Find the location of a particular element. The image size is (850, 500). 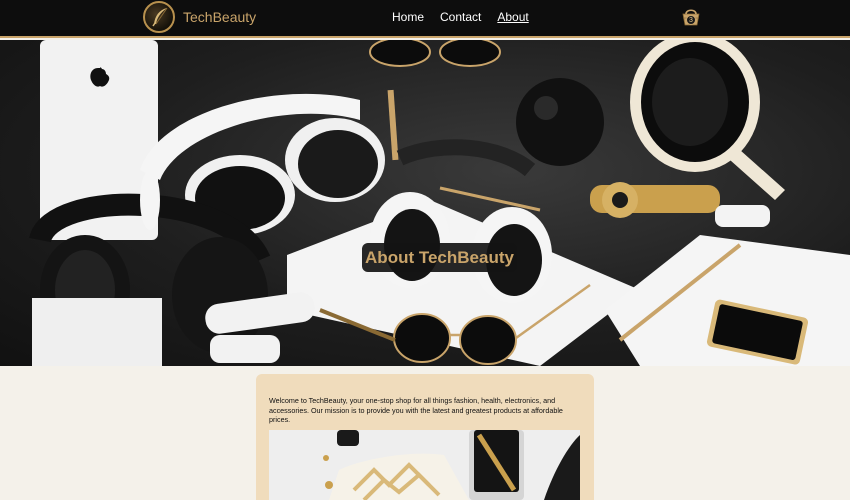

brand-name: TechBeauty is located at coordinates (219, 17).